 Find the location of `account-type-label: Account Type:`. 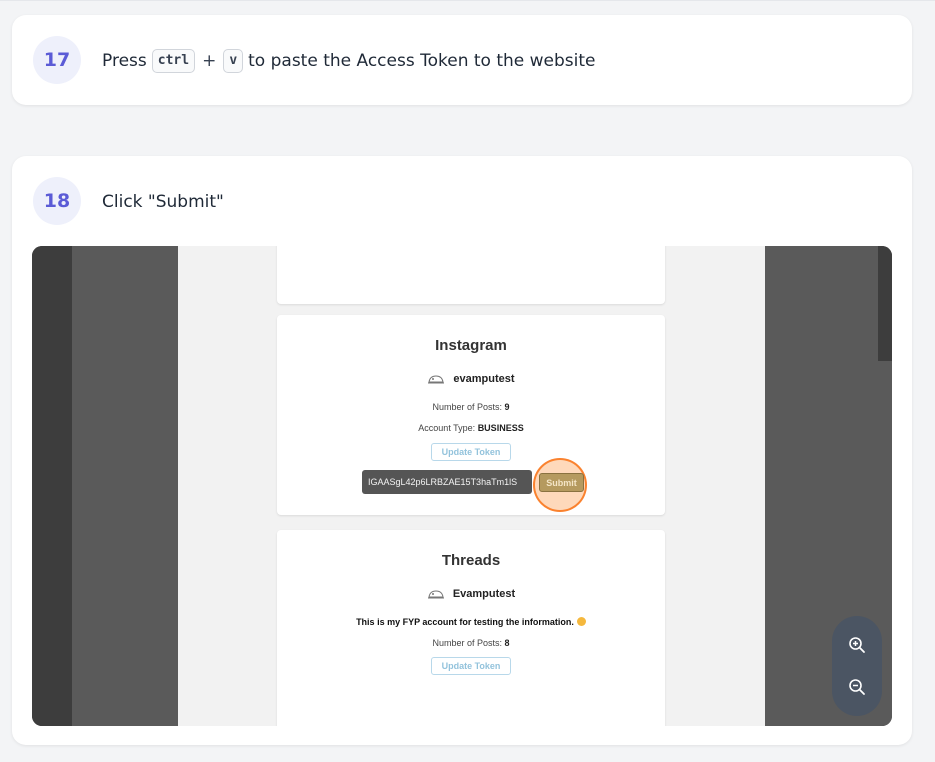

account-type-label: Account Type: is located at coordinates (447, 428).